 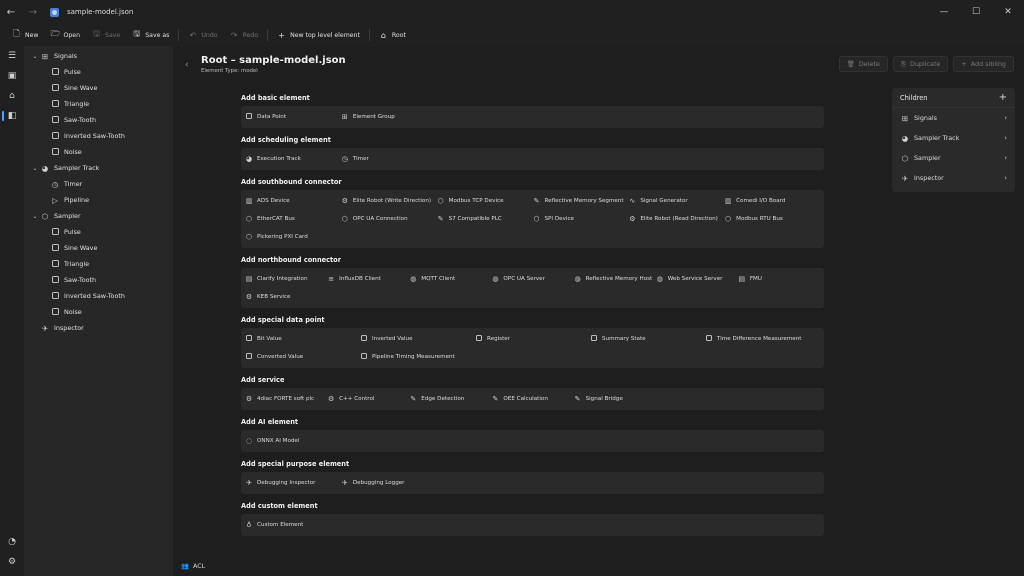 I want to click on tree-item: ✈ Inspector, so click(x=98, y=328).